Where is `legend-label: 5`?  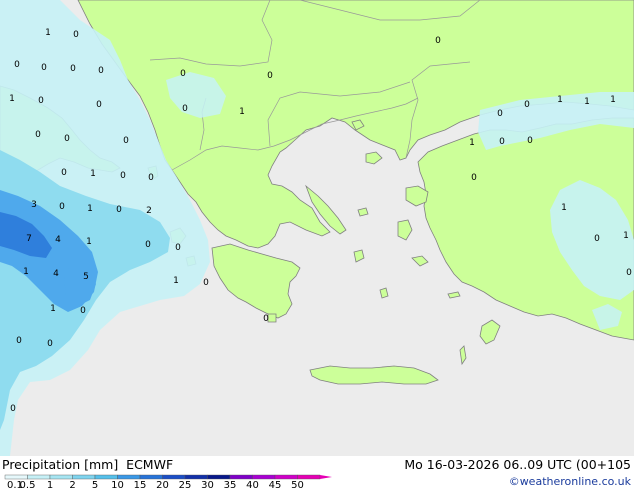
legend-label: 5 is located at coordinates (95, 484).